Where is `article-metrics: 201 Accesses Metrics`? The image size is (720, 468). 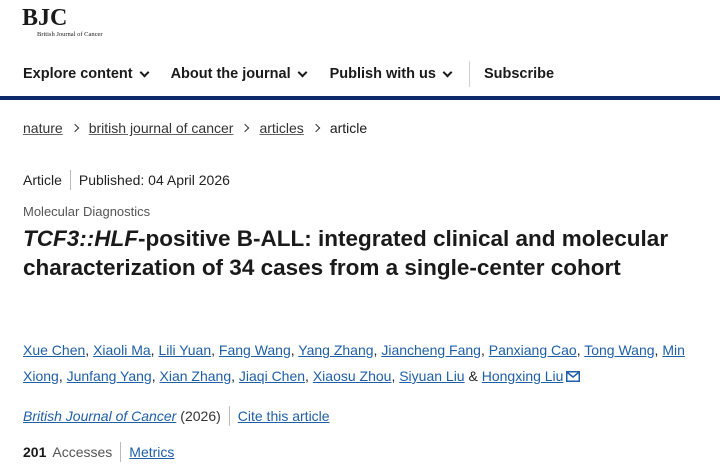 article-metrics: 201 Accesses Metrics is located at coordinates (98, 452).